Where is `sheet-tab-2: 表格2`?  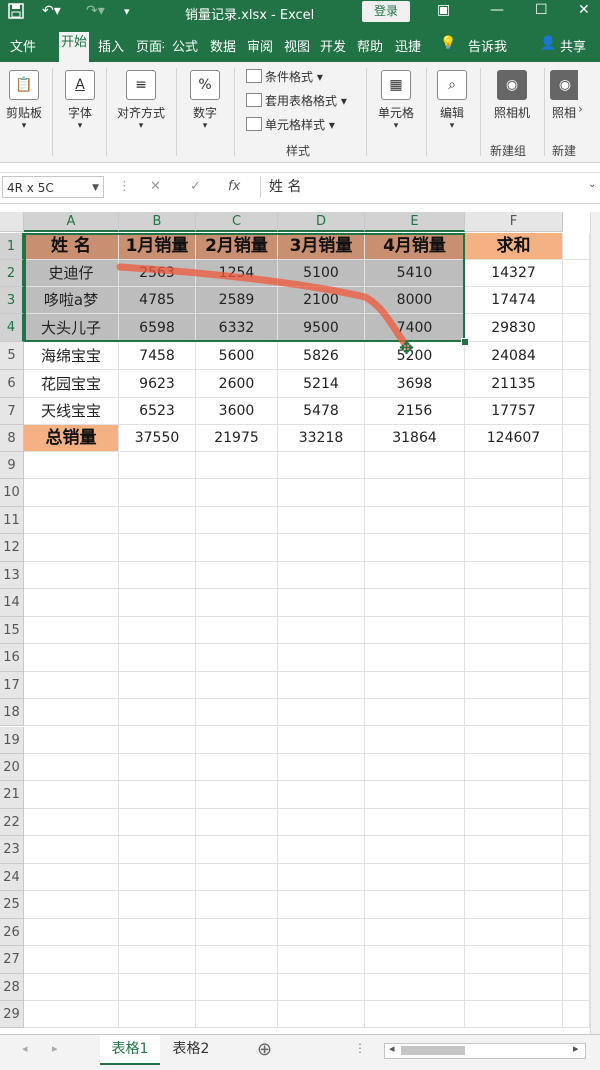
sheet-tab-2: 表格2 is located at coordinates (191, 1049).